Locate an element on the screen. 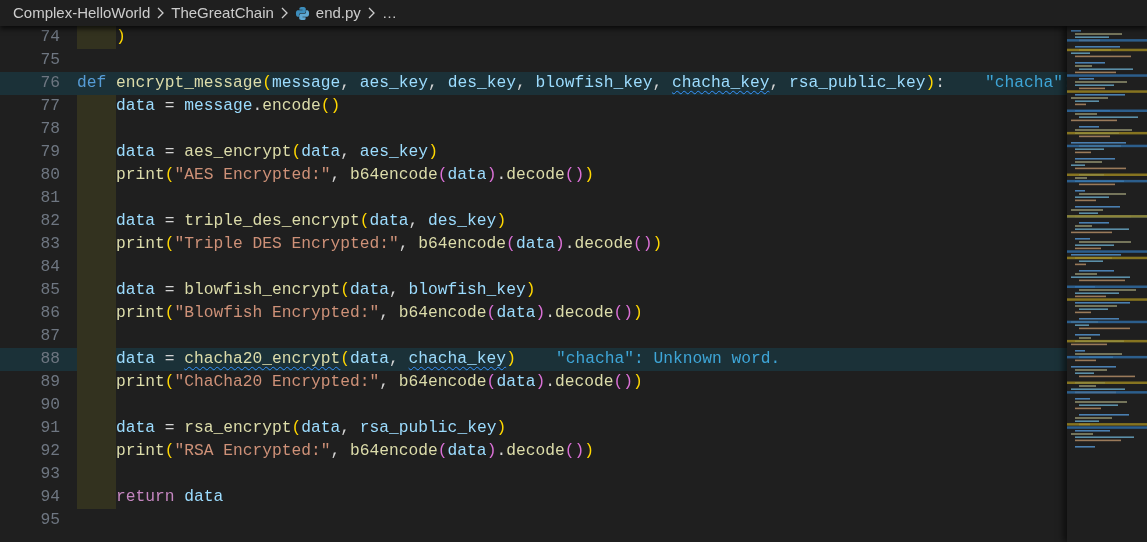  line-number: 74 is located at coordinates (49, 37).